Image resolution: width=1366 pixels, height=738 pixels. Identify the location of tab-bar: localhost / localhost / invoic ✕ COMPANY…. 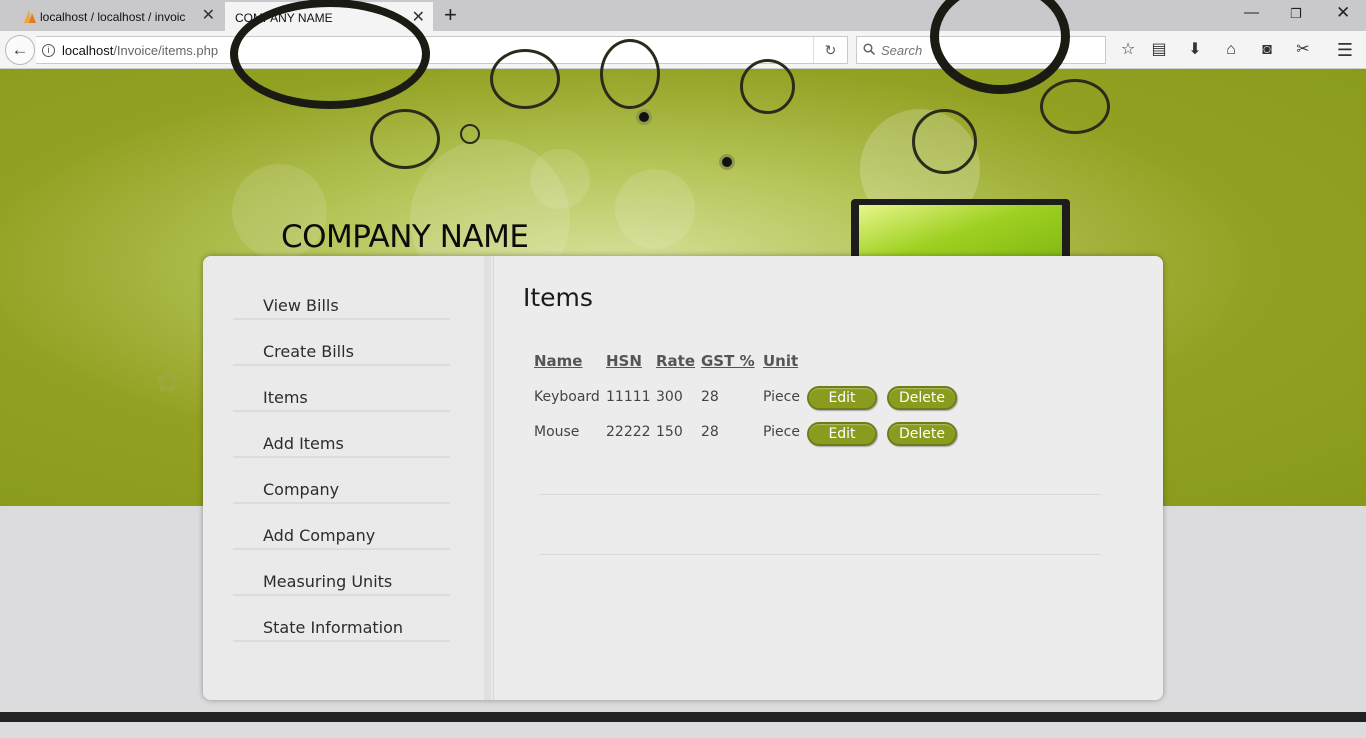
(683, 15).